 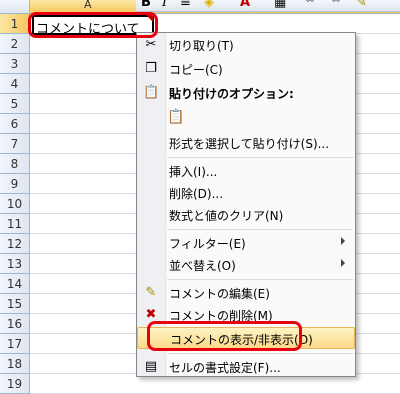 I want to click on menu-item-filter: フィルター(E), so click(x=246, y=243).